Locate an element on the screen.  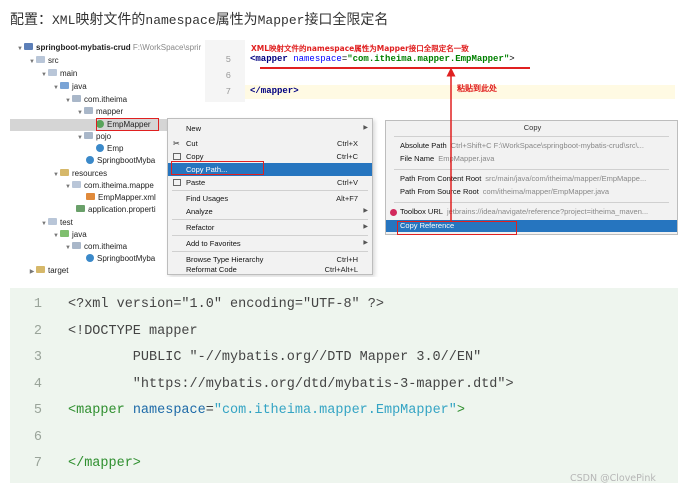
code-line-1: 1 <?xml version="1.0" encoding="UTF-8" ?> is located at coordinates (344, 305).